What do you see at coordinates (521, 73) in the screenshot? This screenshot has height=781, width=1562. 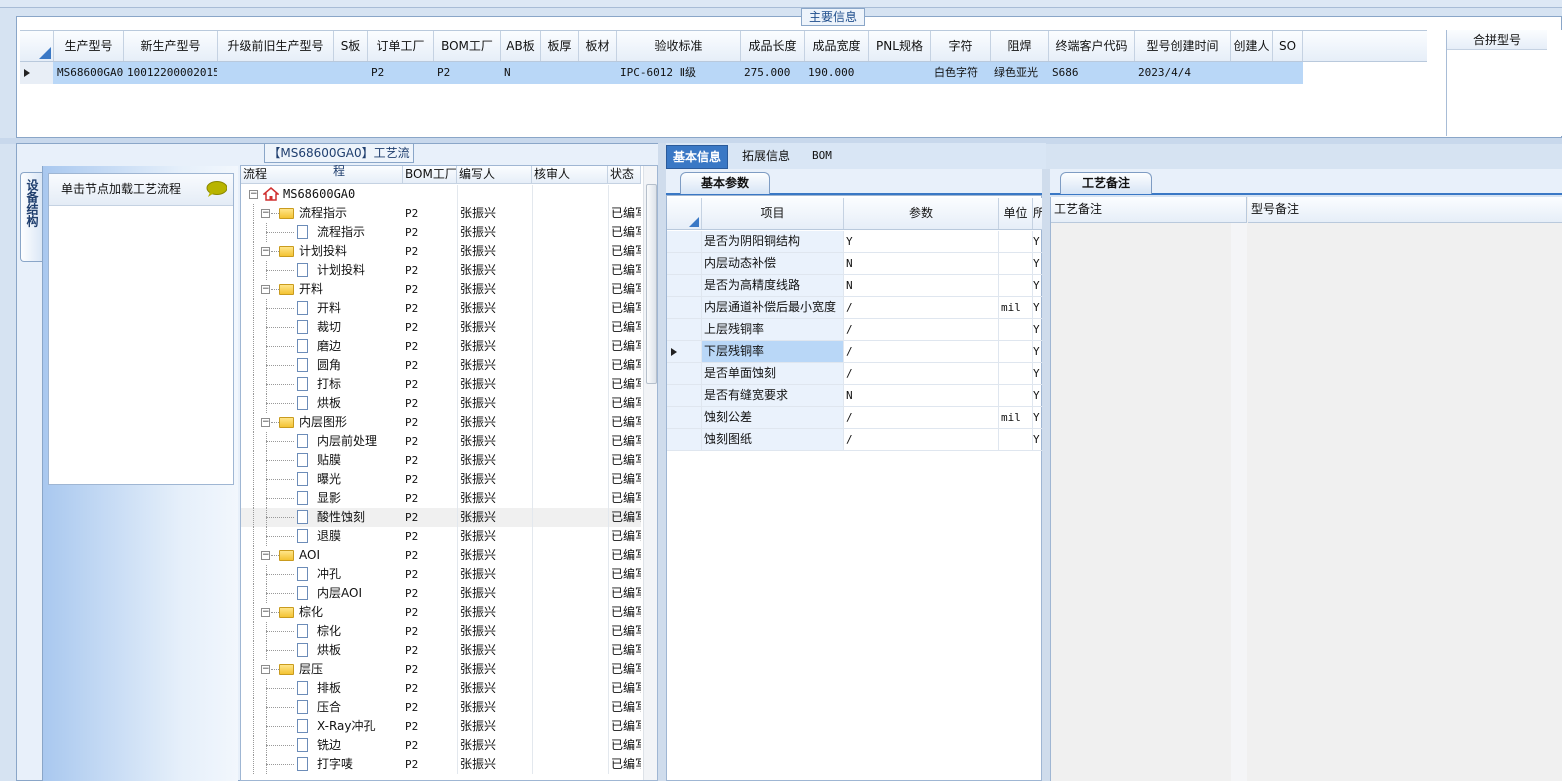 I see `main-cell: N` at bounding box center [521, 73].